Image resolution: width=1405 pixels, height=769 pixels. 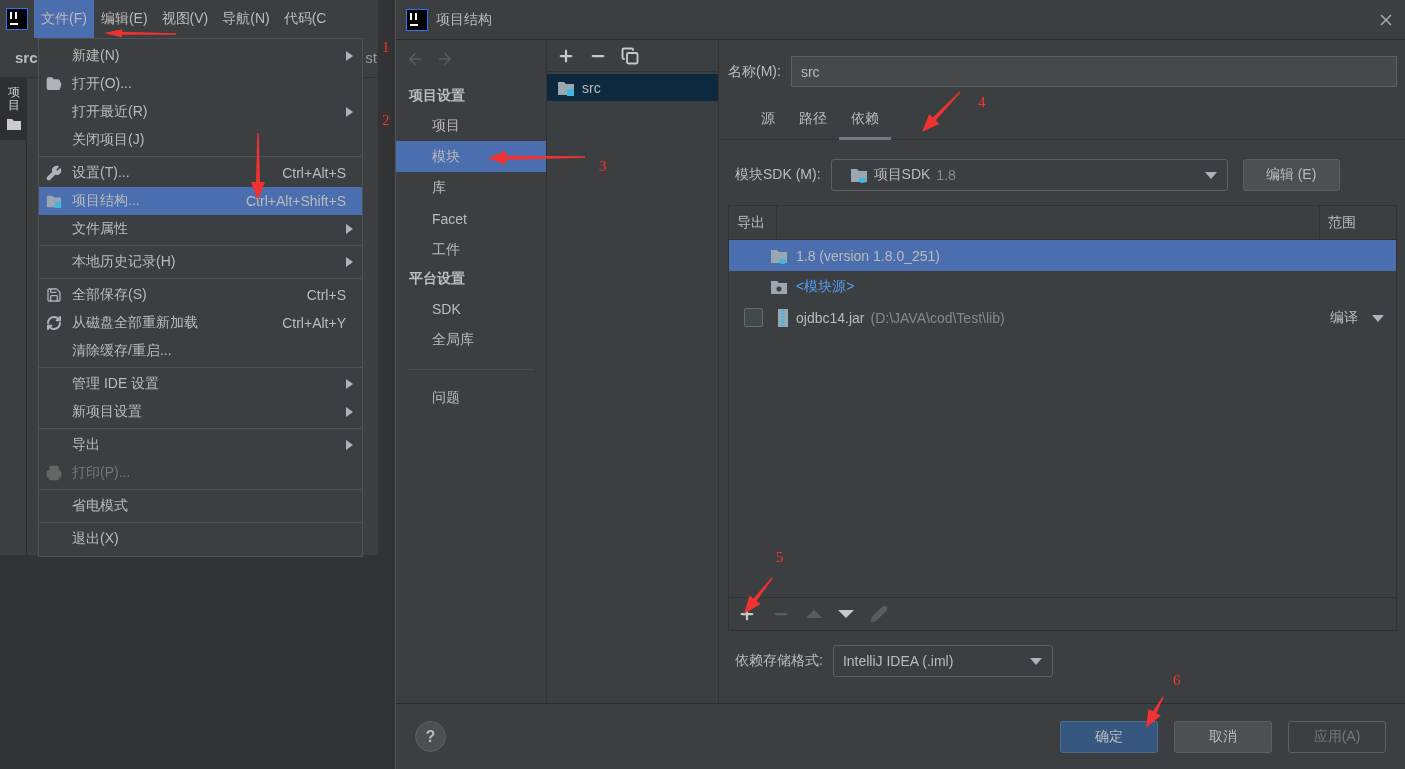 I want to click on menu-item: 设置(T)... Ctrl+Alt+S, so click(x=200, y=173).